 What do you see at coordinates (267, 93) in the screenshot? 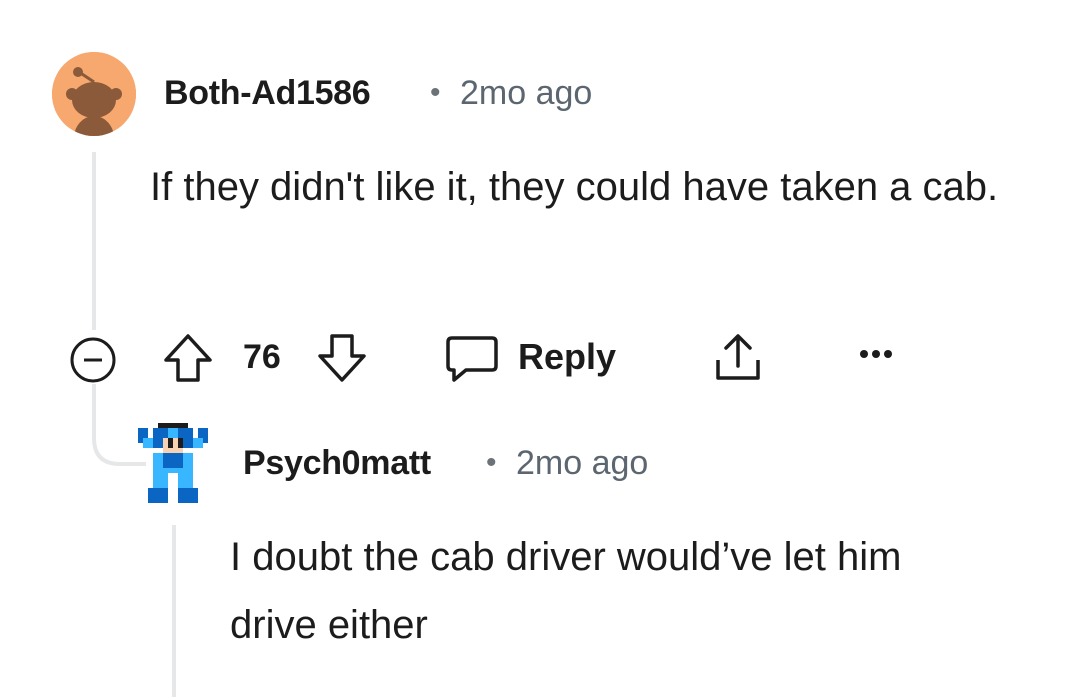
I see `comment-username: Both-Ad1586` at bounding box center [267, 93].